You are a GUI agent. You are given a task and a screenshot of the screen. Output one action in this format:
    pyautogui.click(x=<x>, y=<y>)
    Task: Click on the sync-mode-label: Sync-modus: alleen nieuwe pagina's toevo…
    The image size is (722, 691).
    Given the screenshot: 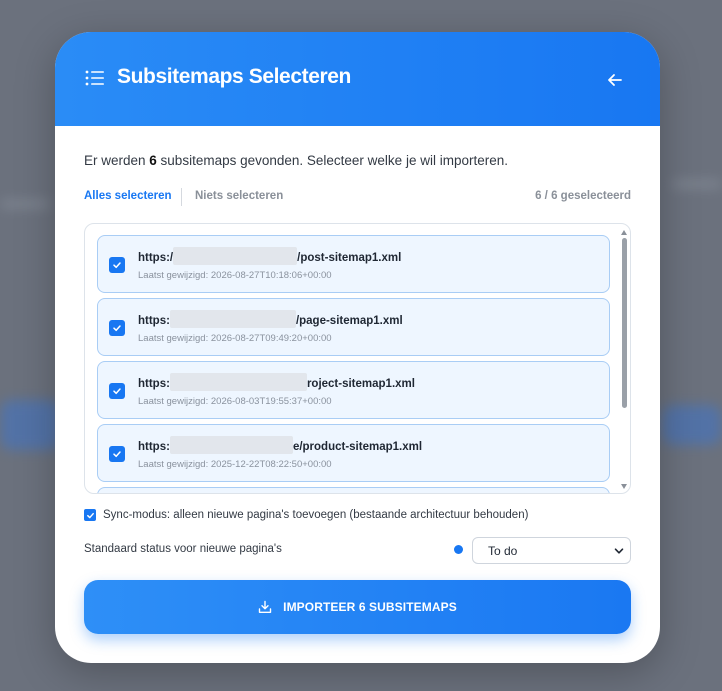 What is the action you would take?
    pyautogui.click(x=316, y=515)
    